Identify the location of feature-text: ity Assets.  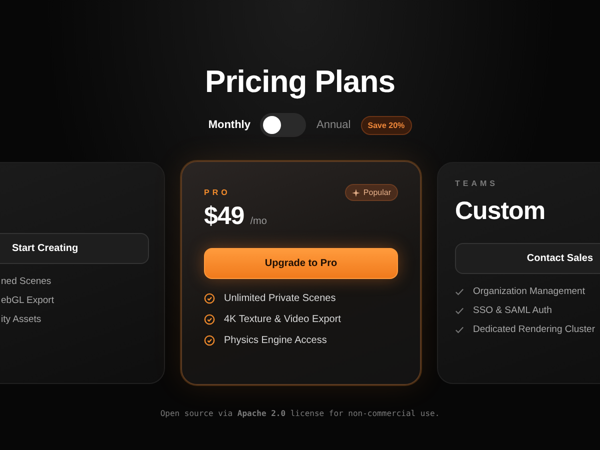
(21, 319).